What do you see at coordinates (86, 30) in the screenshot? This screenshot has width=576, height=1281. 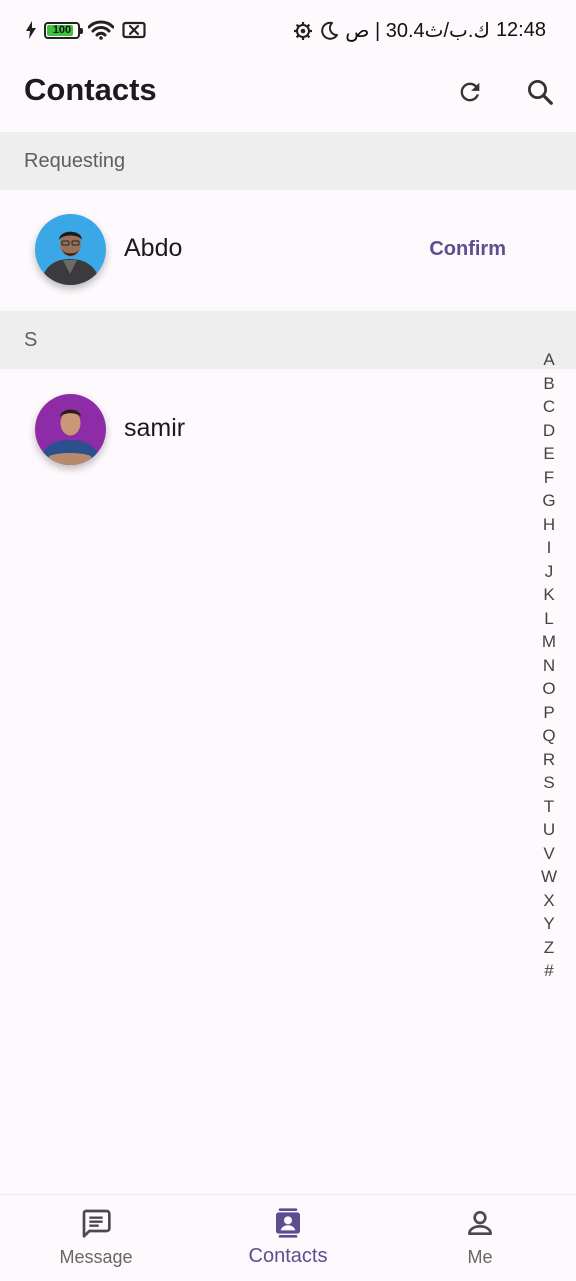 I see `status-icons-left: 100` at bounding box center [86, 30].